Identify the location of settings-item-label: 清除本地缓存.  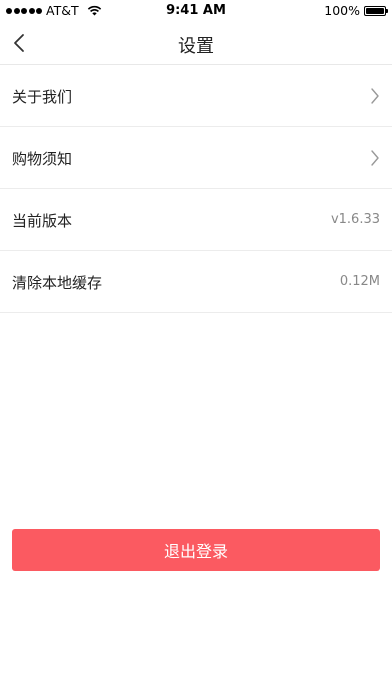
(57, 283).